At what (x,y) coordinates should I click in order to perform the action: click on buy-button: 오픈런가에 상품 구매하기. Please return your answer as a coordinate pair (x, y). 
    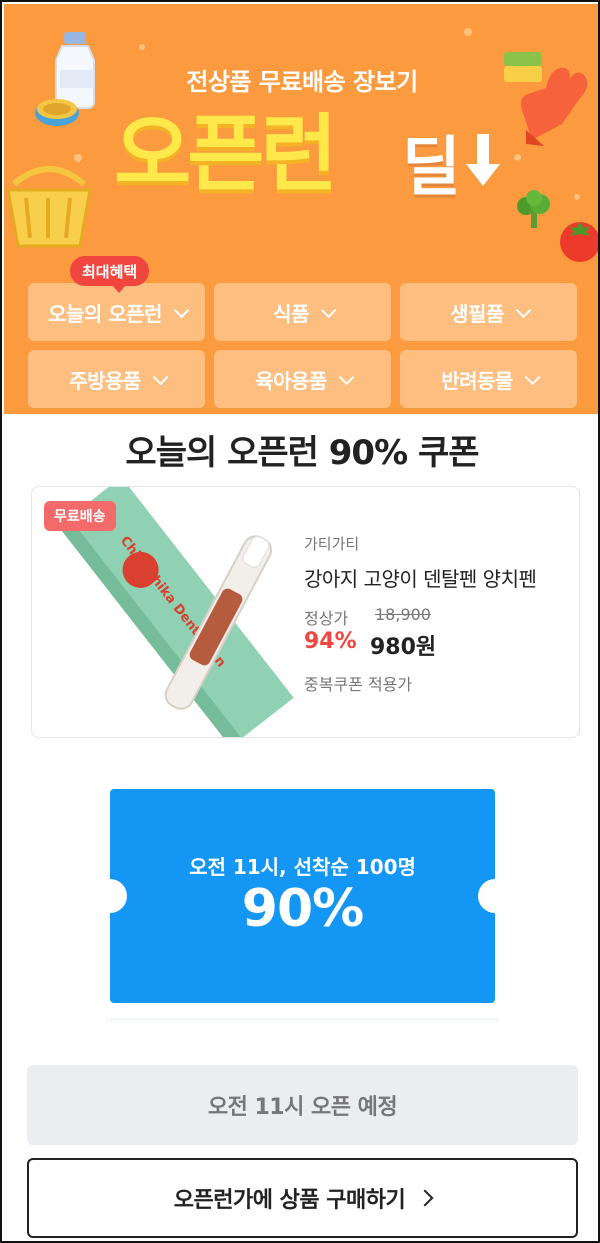
    Looking at the image, I should click on (302, 1198).